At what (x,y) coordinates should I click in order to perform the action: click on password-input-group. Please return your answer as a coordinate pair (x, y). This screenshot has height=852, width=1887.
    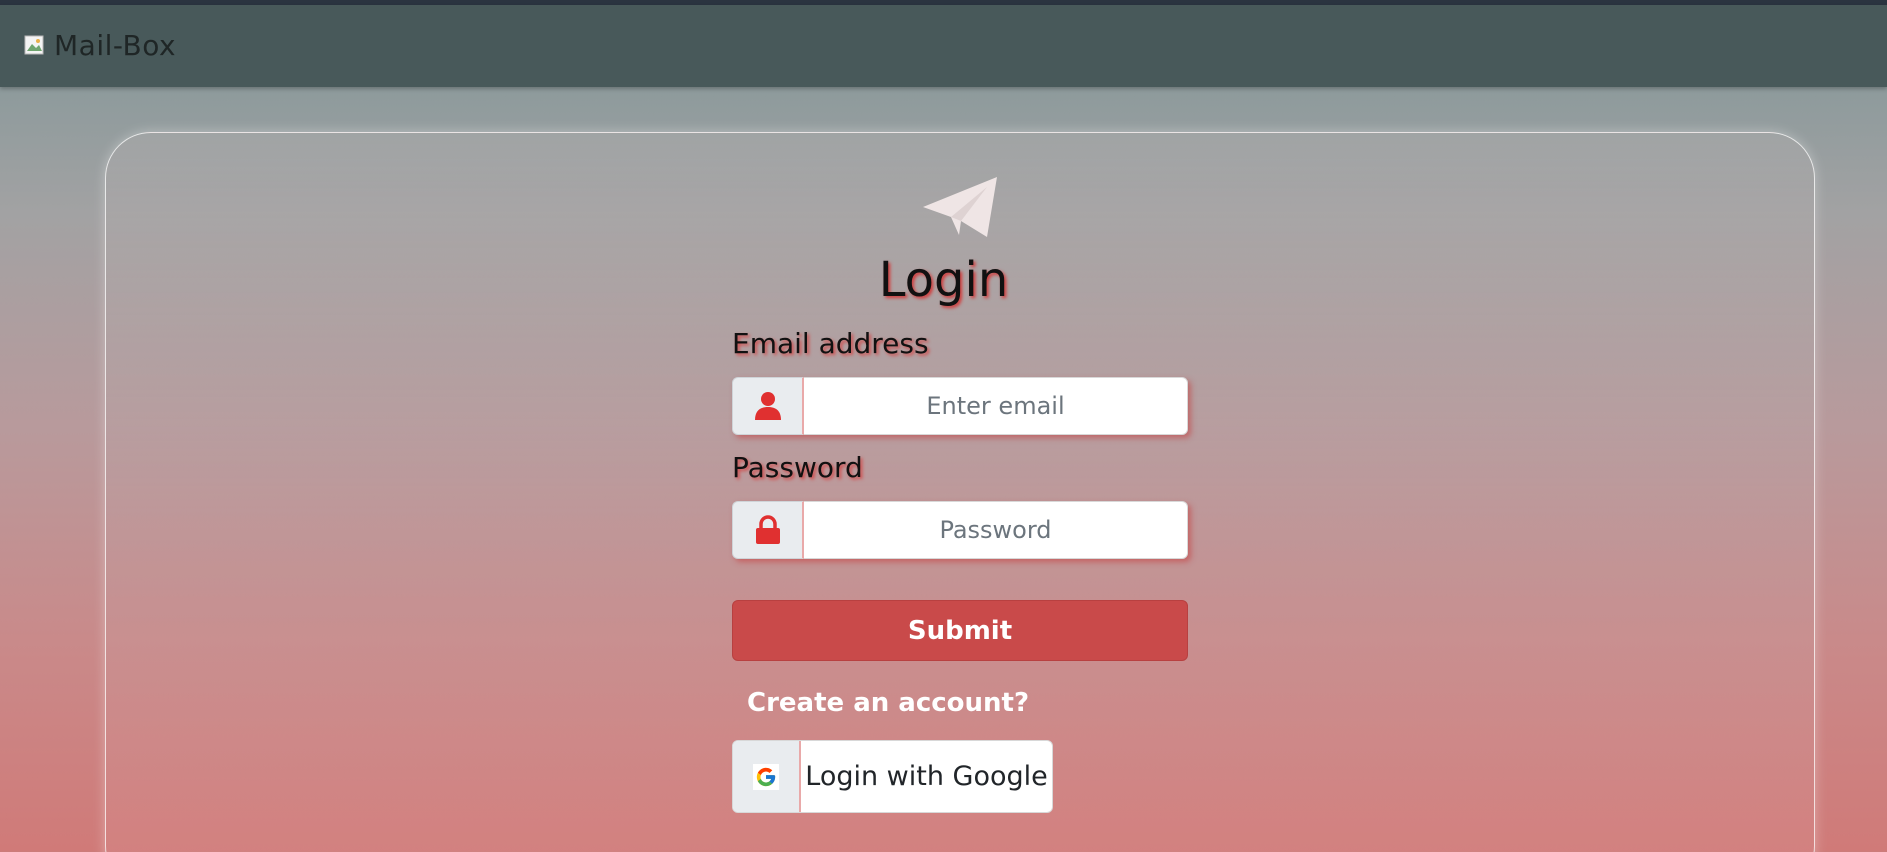
    Looking at the image, I should click on (960, 530).